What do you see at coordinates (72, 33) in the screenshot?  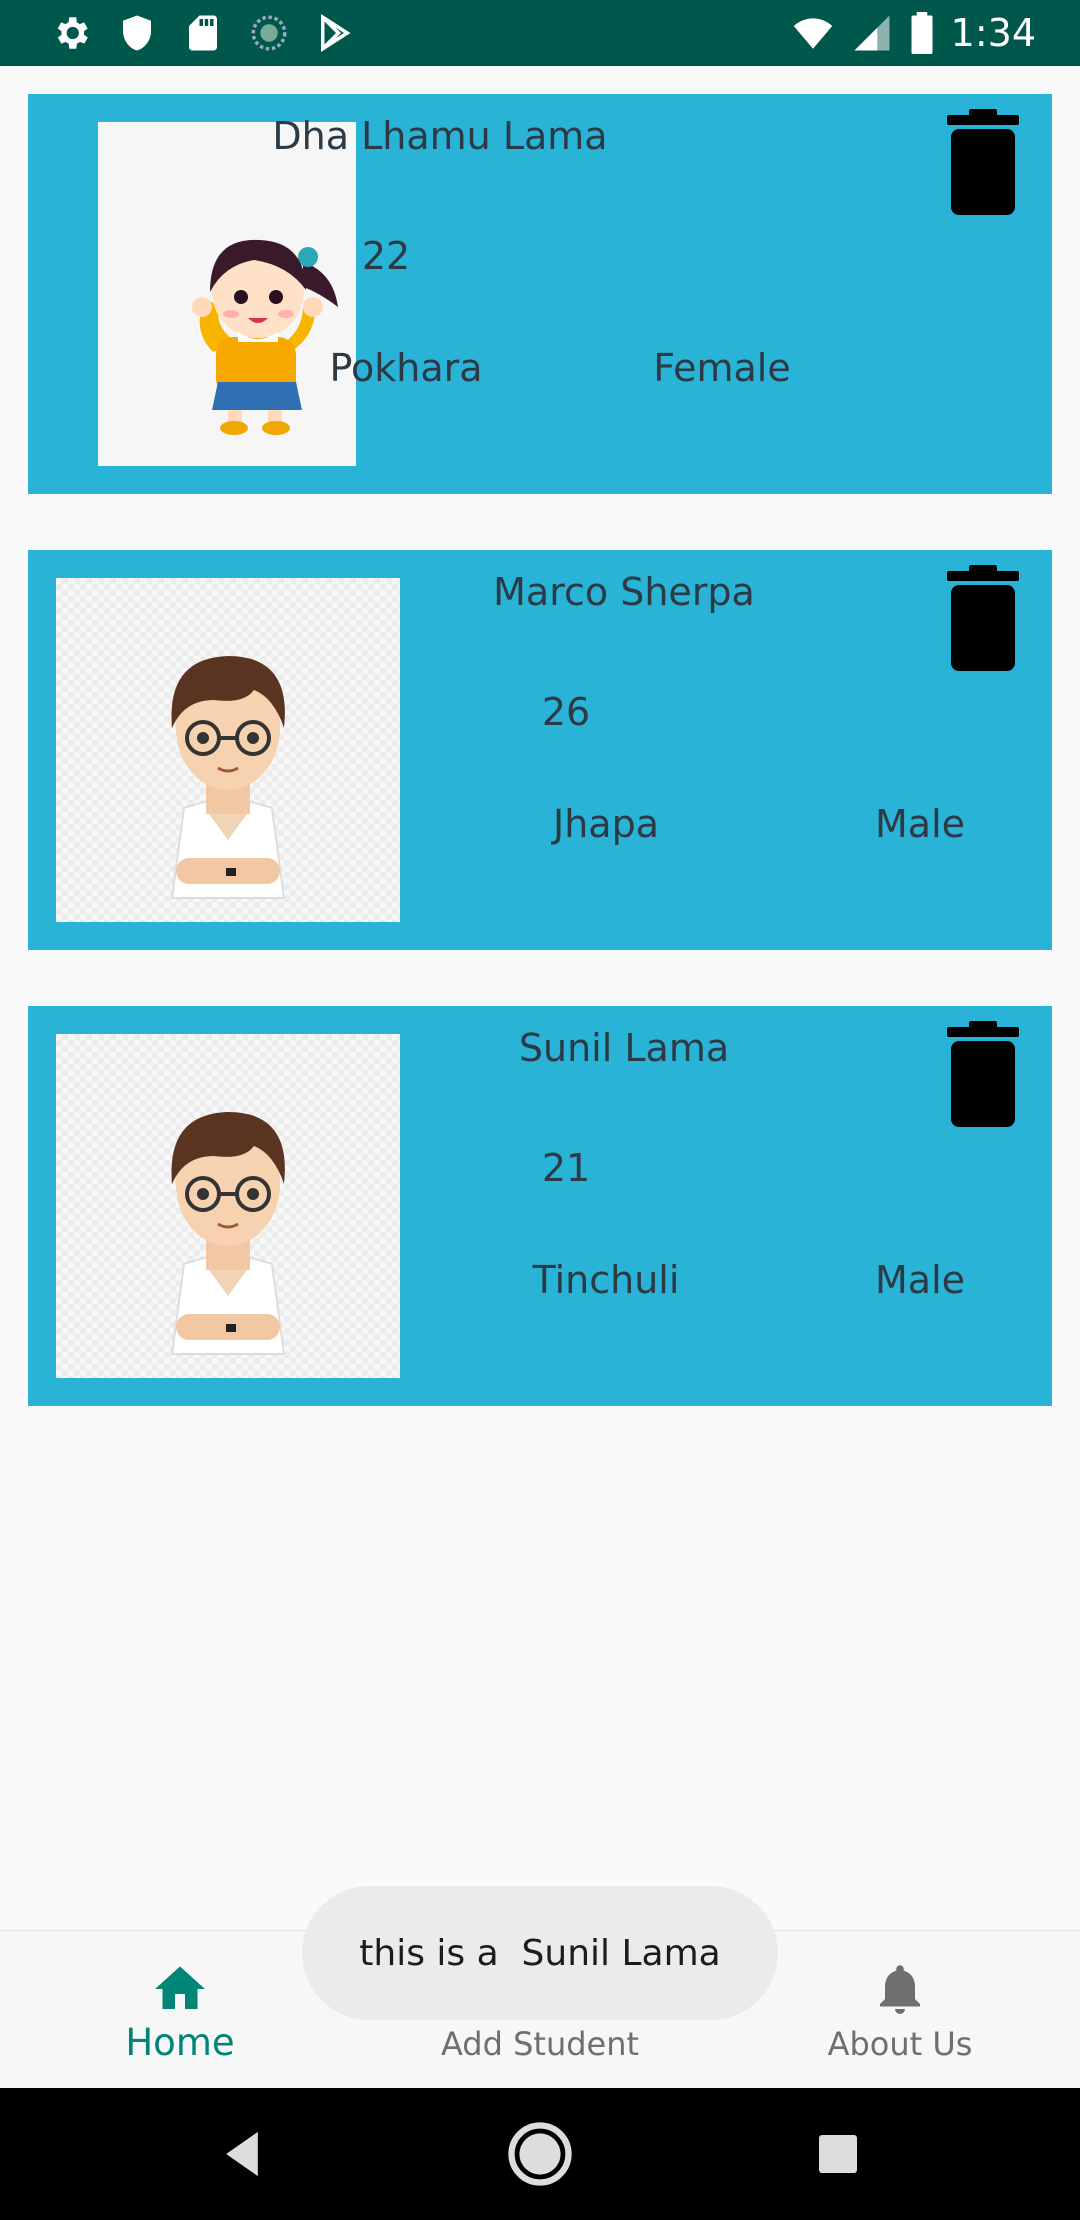 I see `gear-icon` at bounding box center [72, 33].